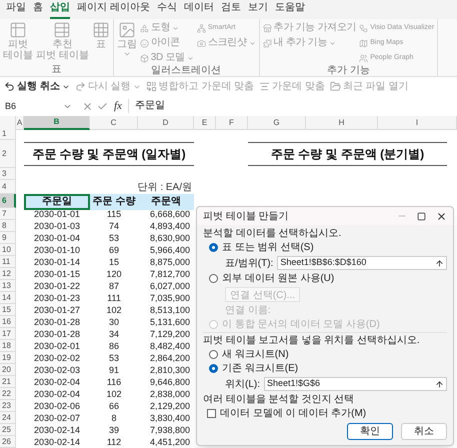 The image size is (457, 448). What do you see at coordinates (169, 406) in the screenshot?
I see `table-cell-text: 2,129,200` at bounding box center [169, 406].